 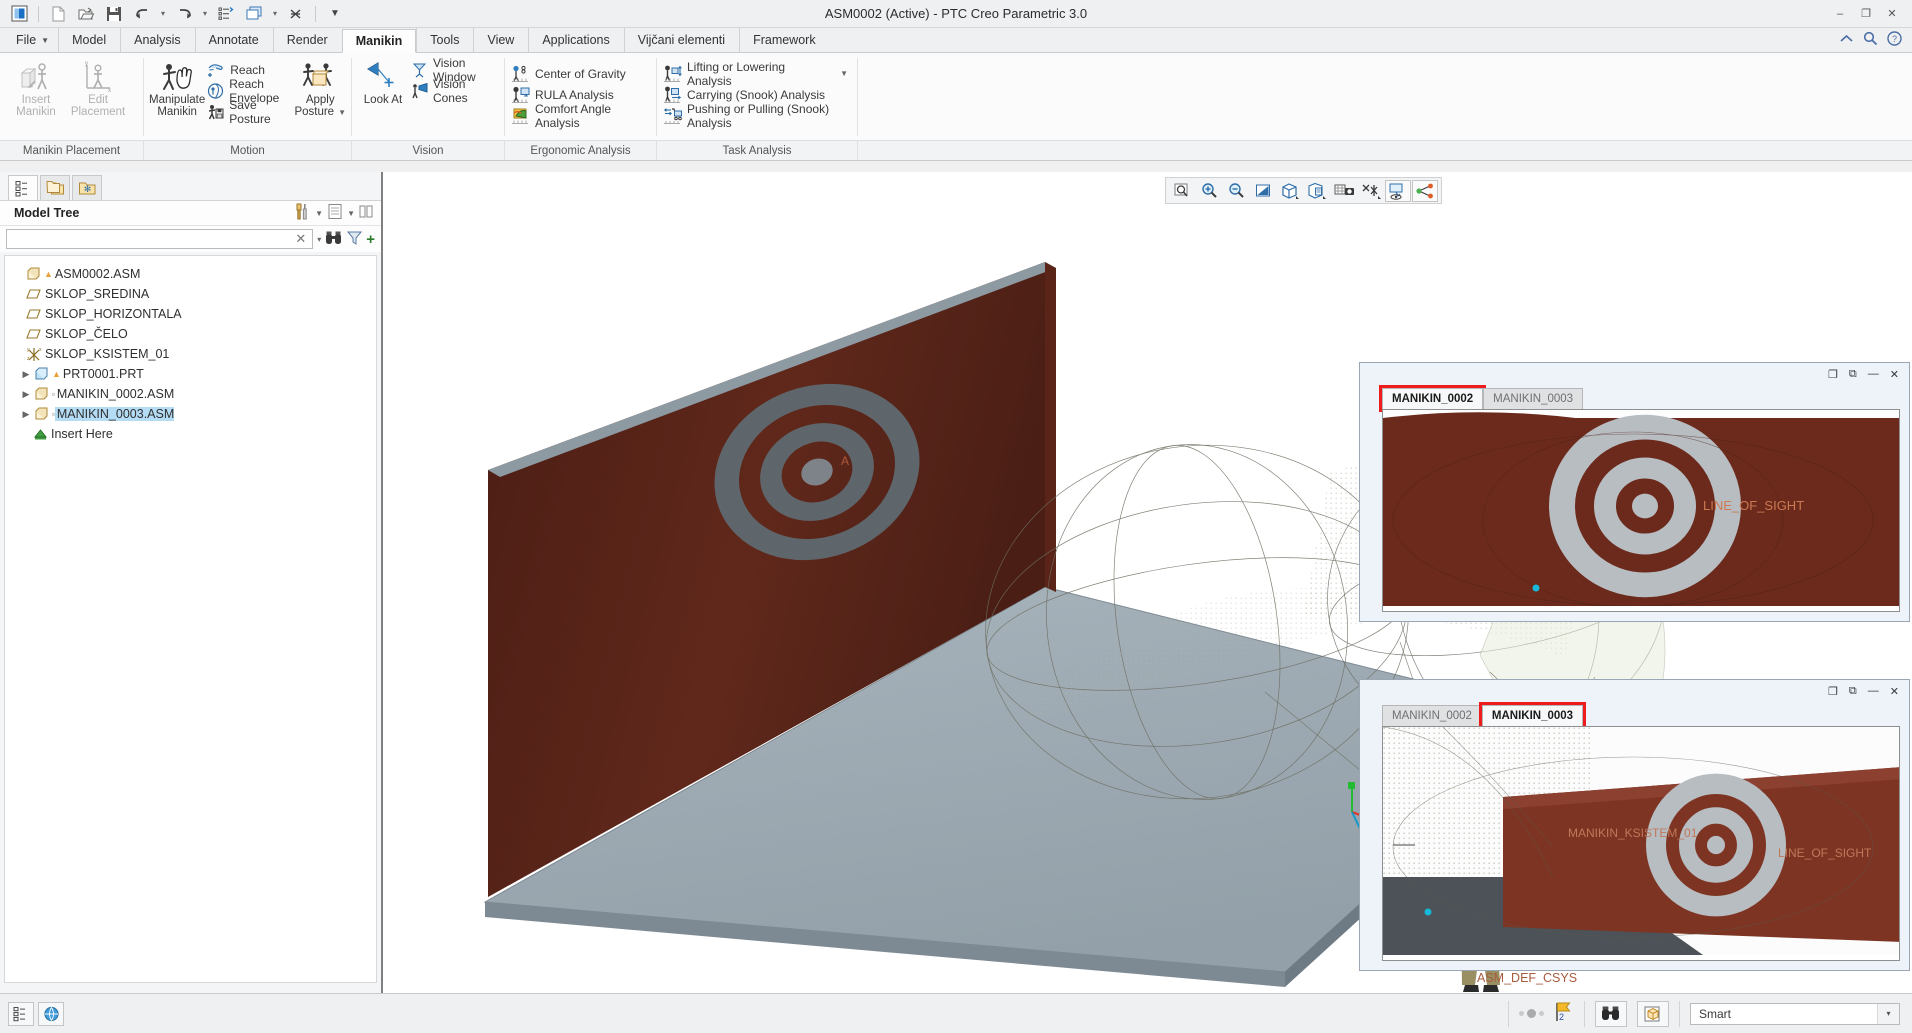 I want to click on quick-access-toolbar: ▾ ▾ ▾ ▼, so click(x=174, y=14).